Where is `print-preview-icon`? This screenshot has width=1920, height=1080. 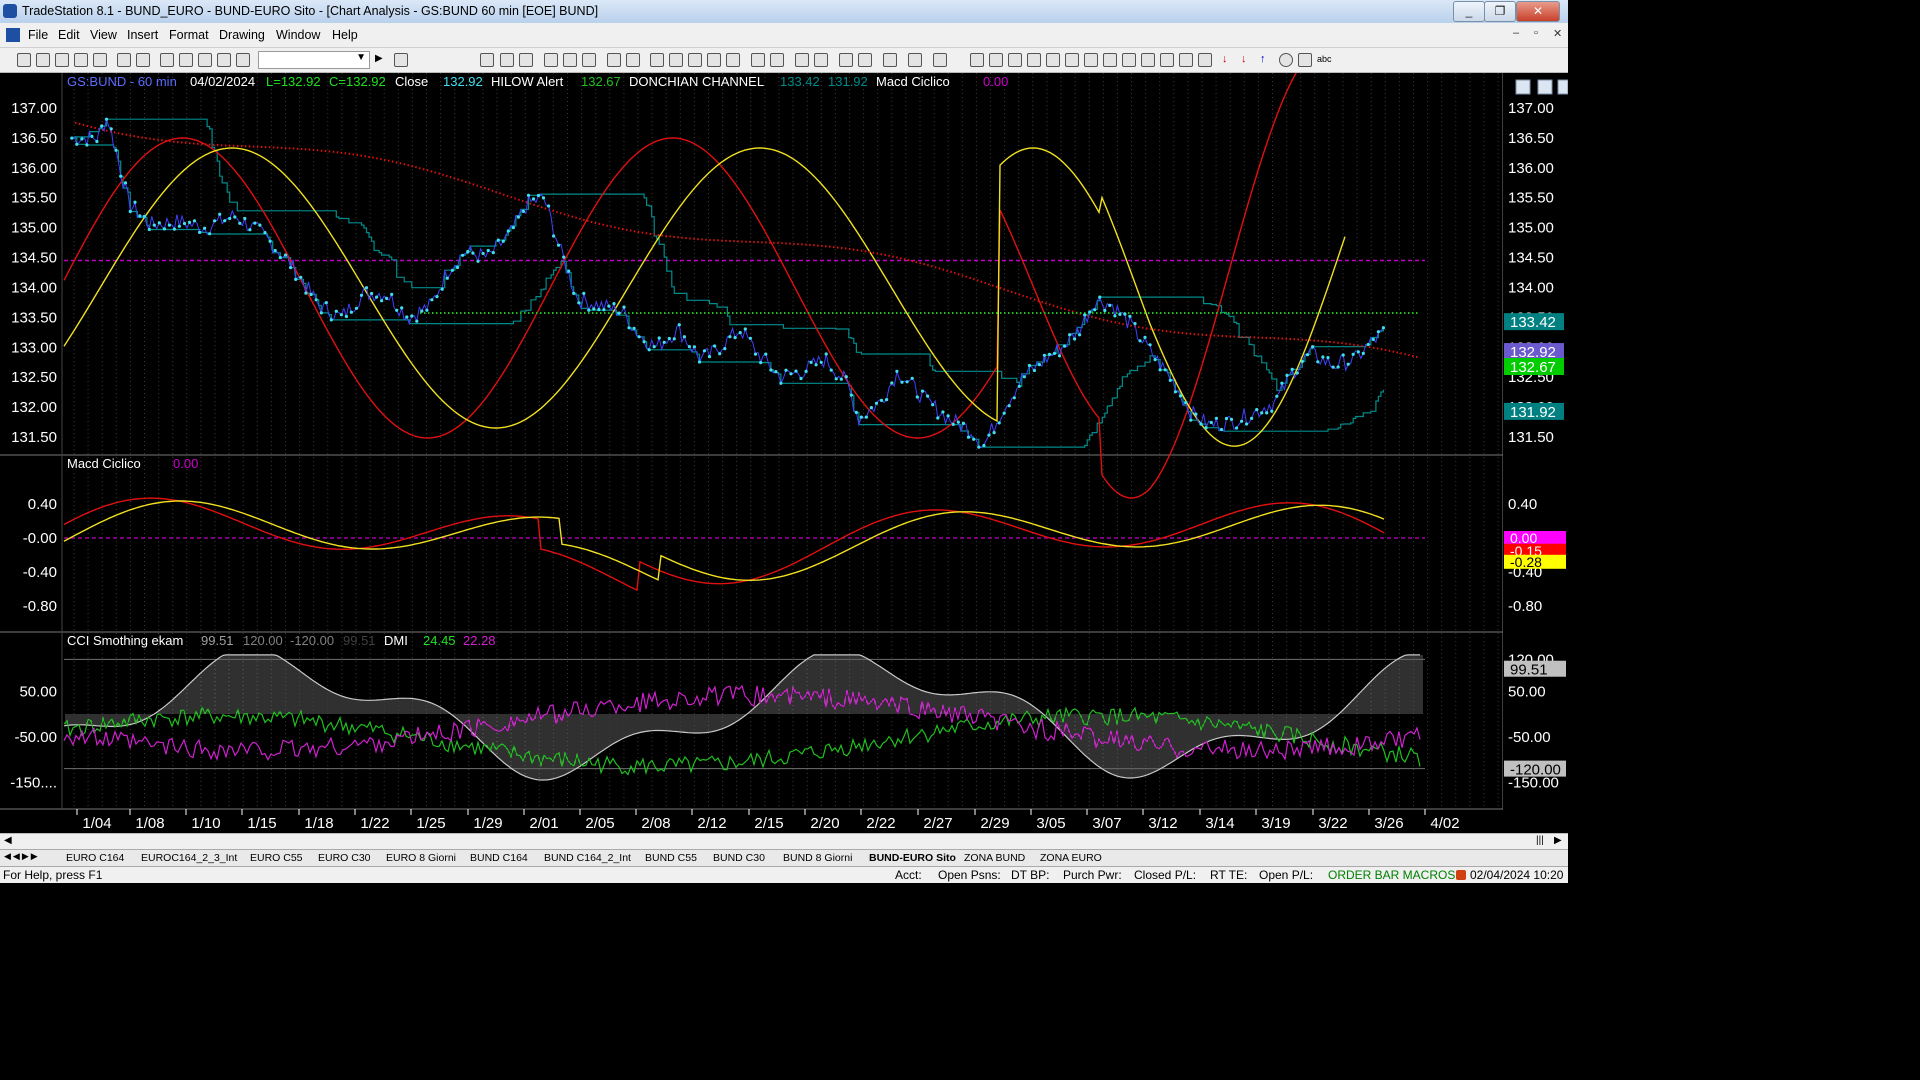
print-preview-icon is located at coordinates (124, 60).